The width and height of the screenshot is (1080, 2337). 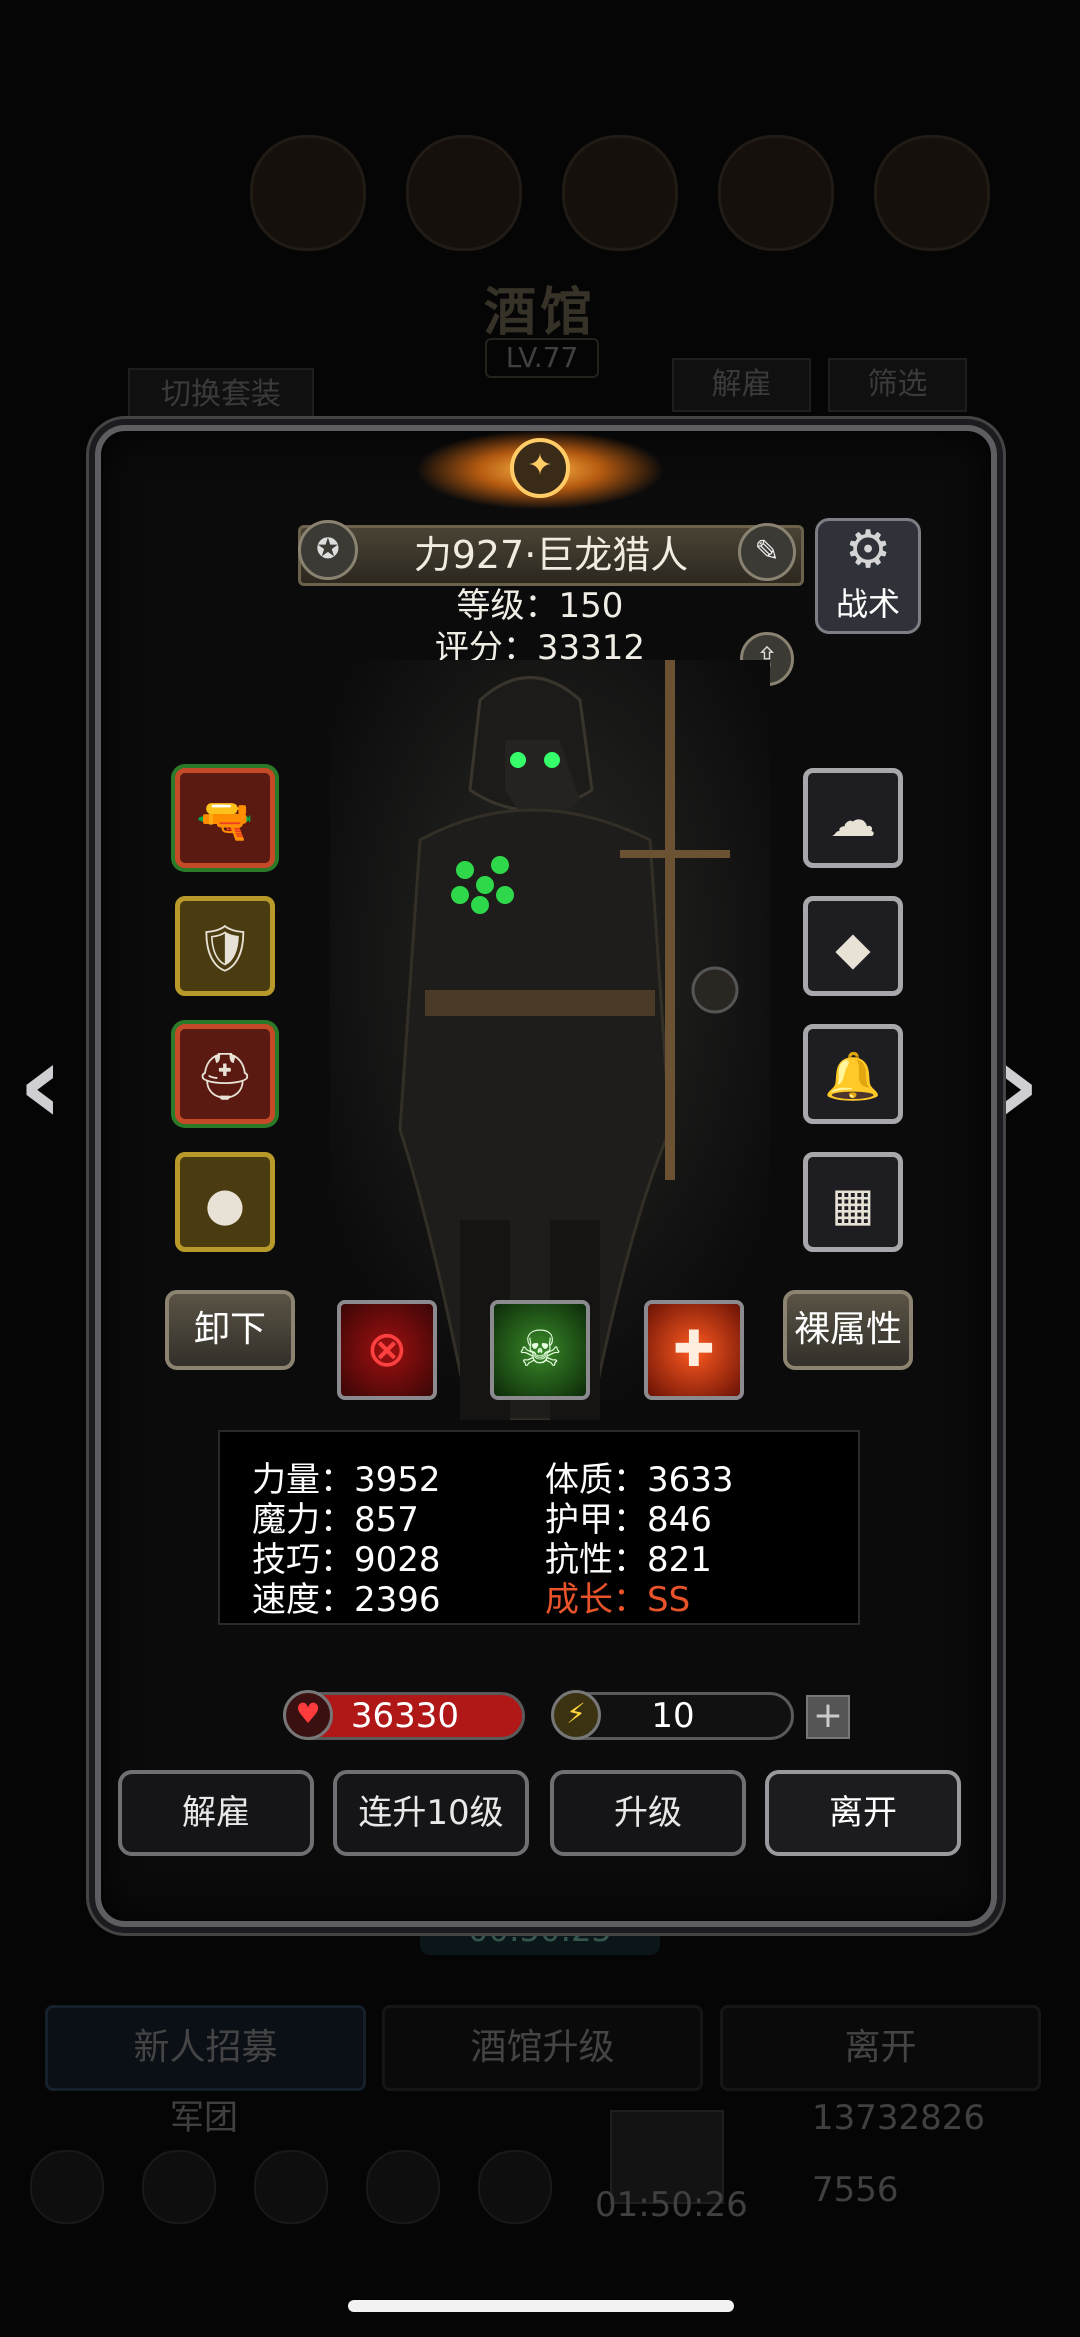 I want to click on orb-icon: ●, so click(x=225, y=1204).